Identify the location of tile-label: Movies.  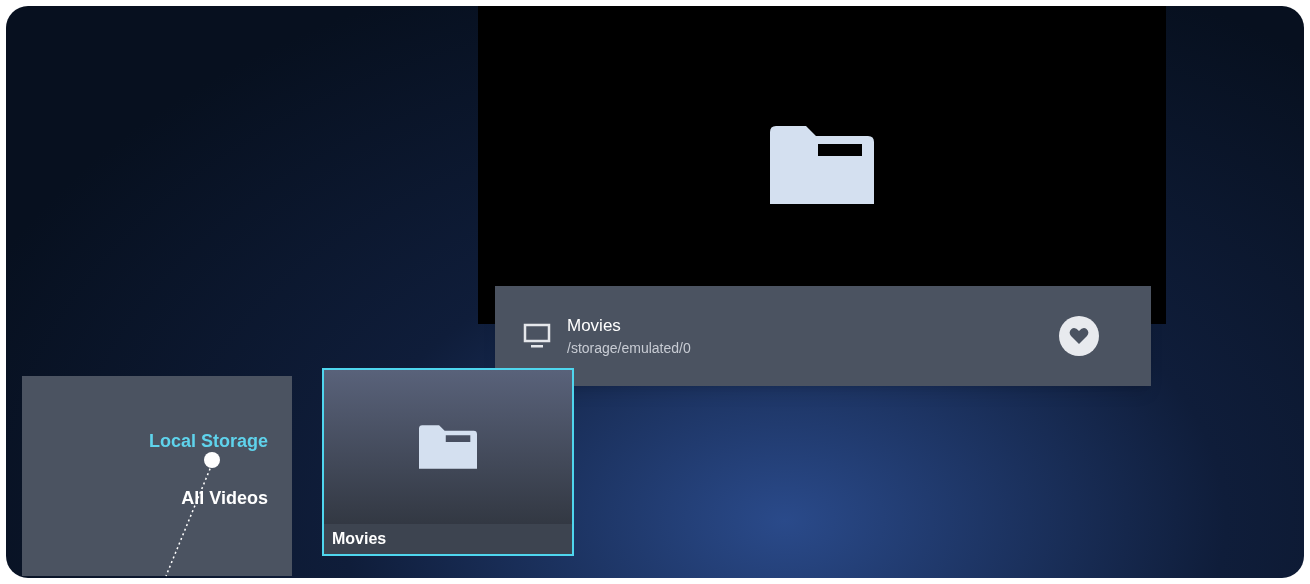
(448, 539).